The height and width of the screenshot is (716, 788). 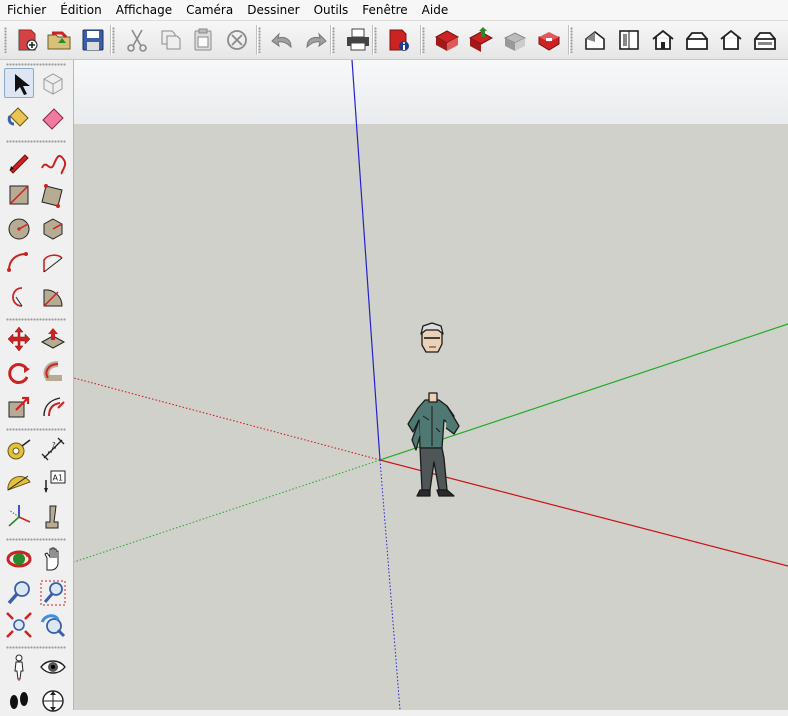 I want to click on position-camera-button, so click(x=19, y=667).